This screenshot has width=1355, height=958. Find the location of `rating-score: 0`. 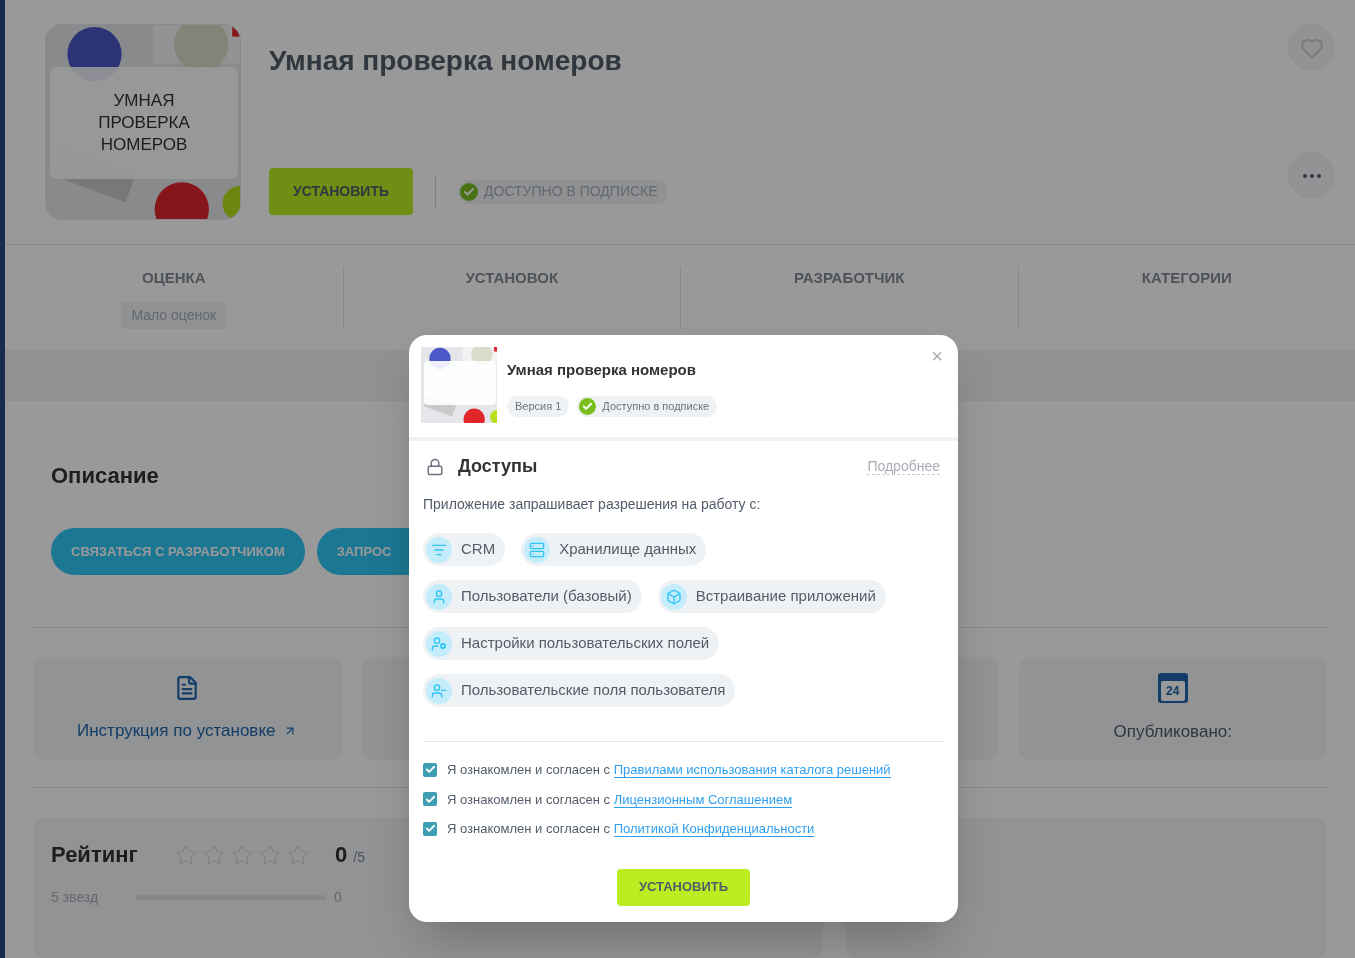

rating-score: 0 is located at coordinates (341, 855).